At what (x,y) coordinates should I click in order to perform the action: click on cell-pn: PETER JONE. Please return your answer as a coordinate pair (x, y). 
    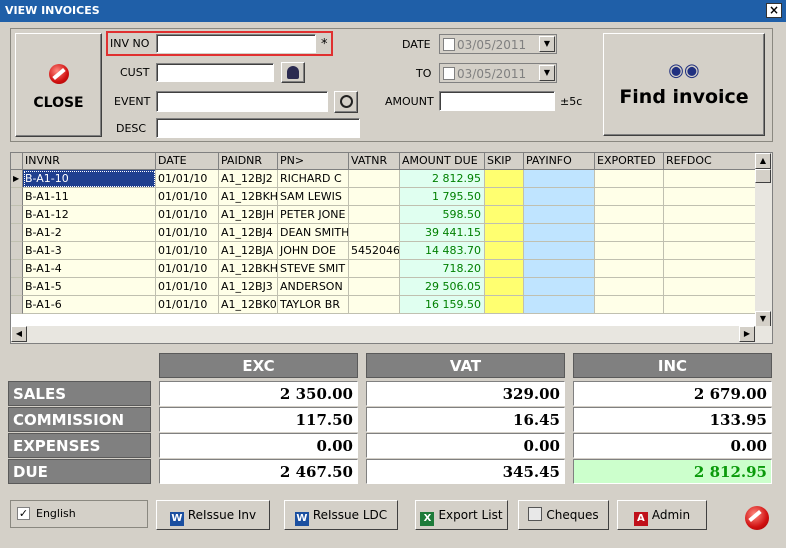
    Looking at the image, I should click on (313, 215).